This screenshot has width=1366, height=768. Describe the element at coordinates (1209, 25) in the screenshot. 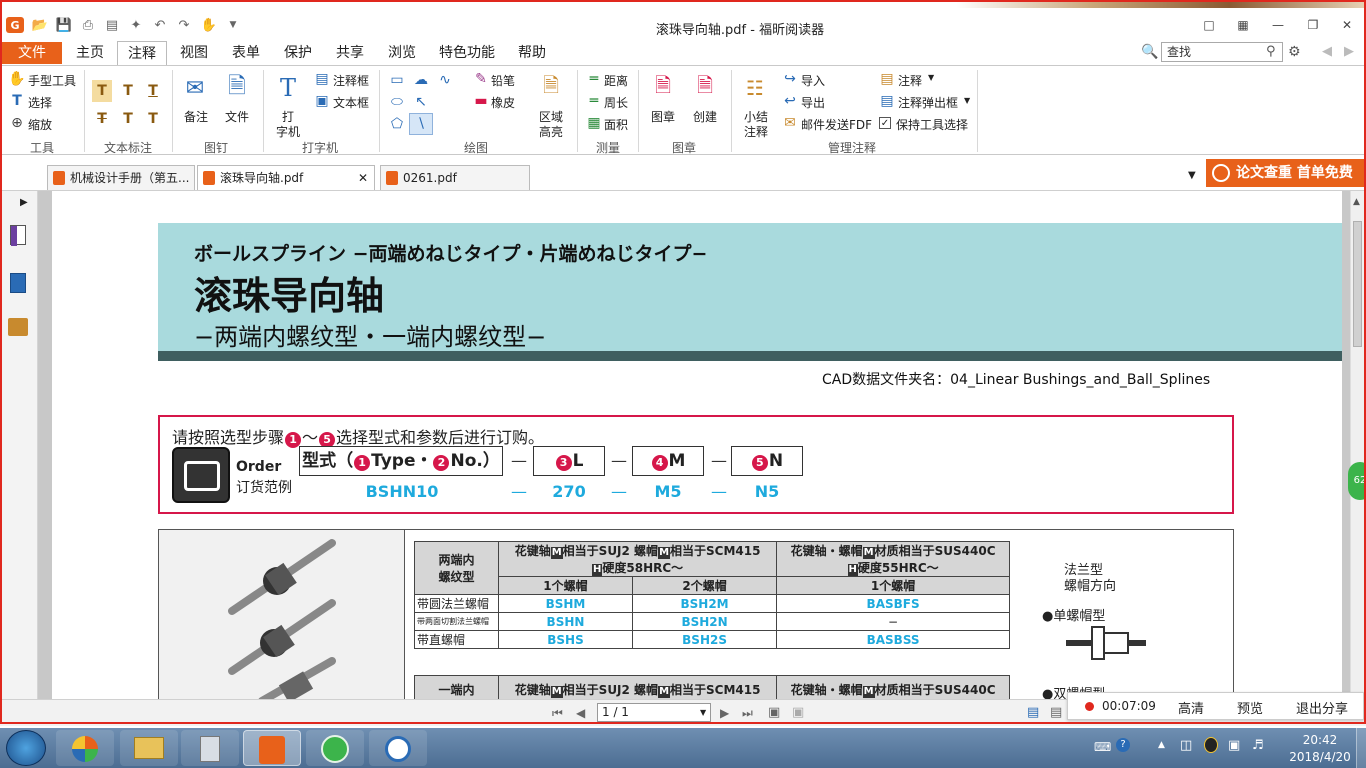

I see `restore-ribbon-icon: □` at that location.